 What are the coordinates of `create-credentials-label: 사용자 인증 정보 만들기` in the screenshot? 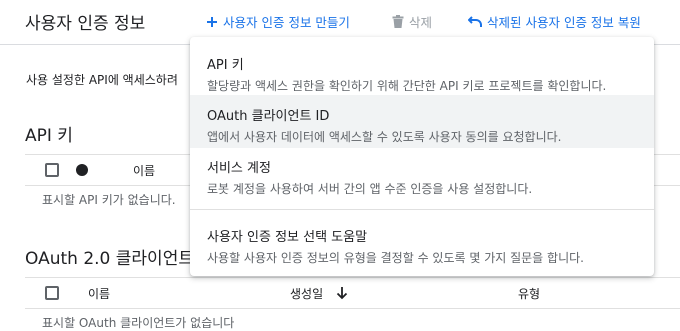 It's located at (286, 22).